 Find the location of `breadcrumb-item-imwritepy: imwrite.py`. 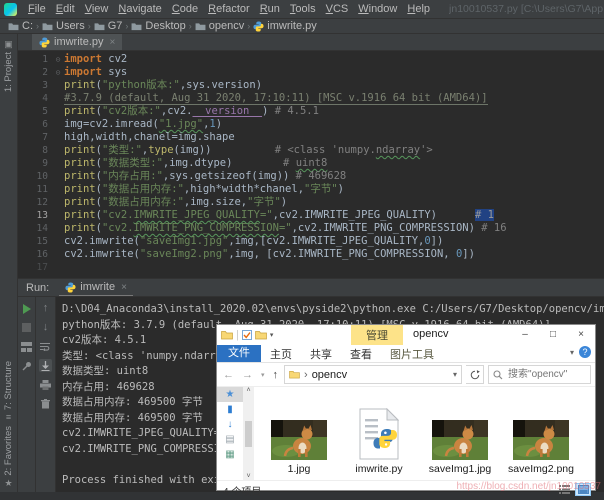

breadcrumb-item-imwritepy: imwrite.py is located at coordinates (285, 26).